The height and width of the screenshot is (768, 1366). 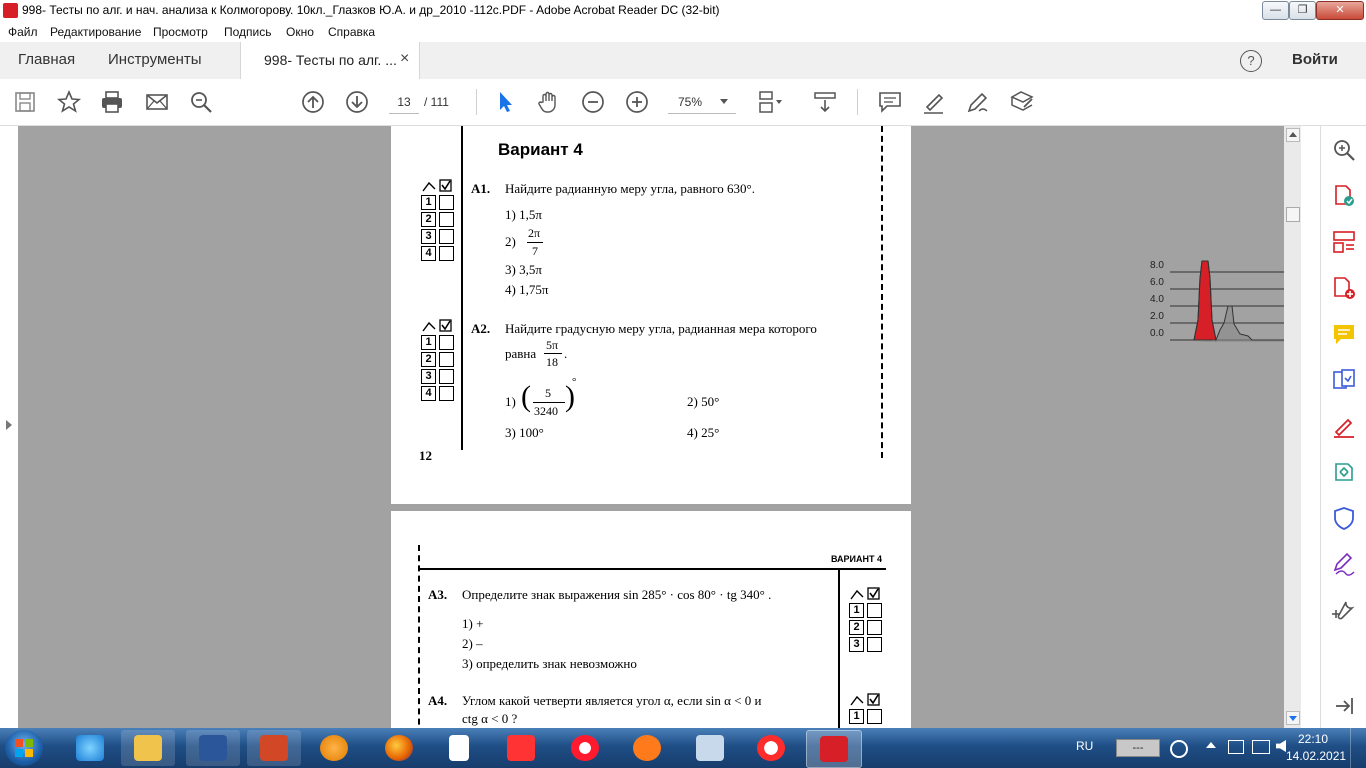 I want to click on scroll-down-arrow, so click(x=1293, y=718).